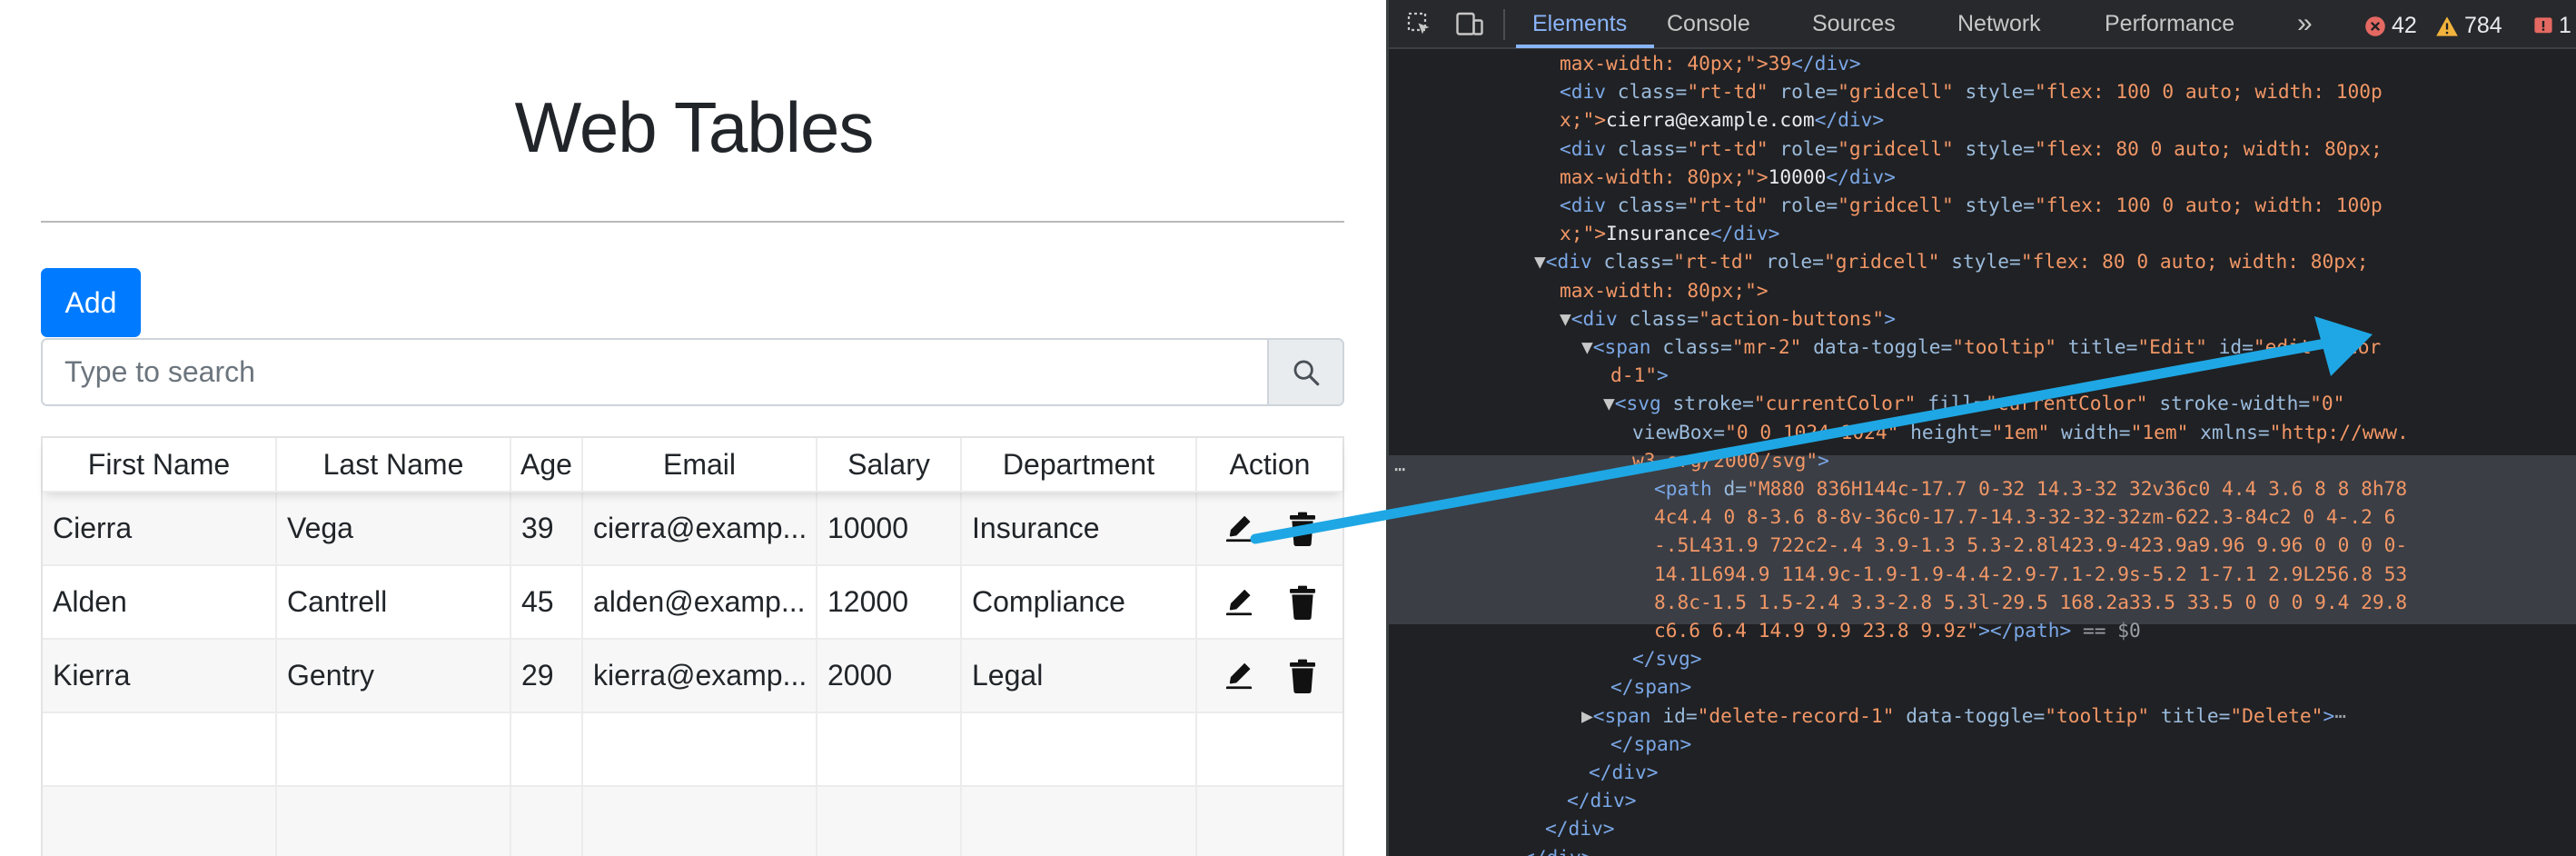 The height and width of the screenshot is (856, 2576). Describe the element at coordinates (1730, 460) in the screenshot. I see `code-line: w3.org/2000/svg">` at that location.